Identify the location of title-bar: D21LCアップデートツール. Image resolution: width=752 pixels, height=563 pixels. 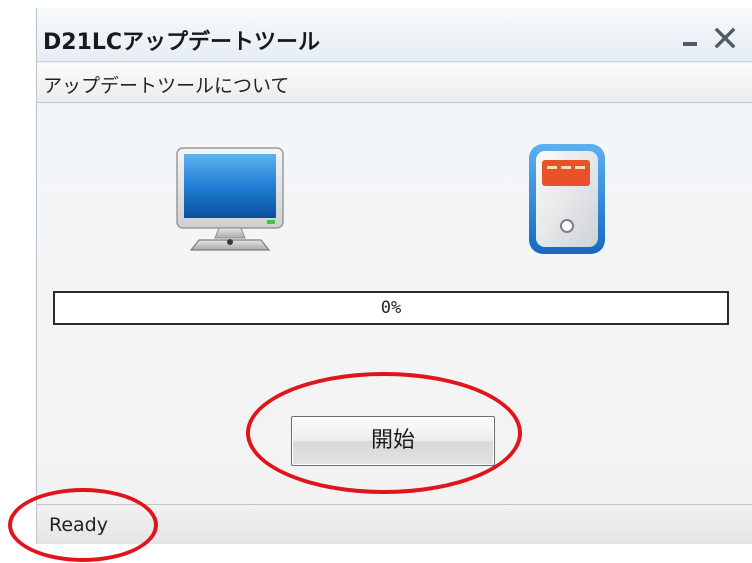
(394, 35).